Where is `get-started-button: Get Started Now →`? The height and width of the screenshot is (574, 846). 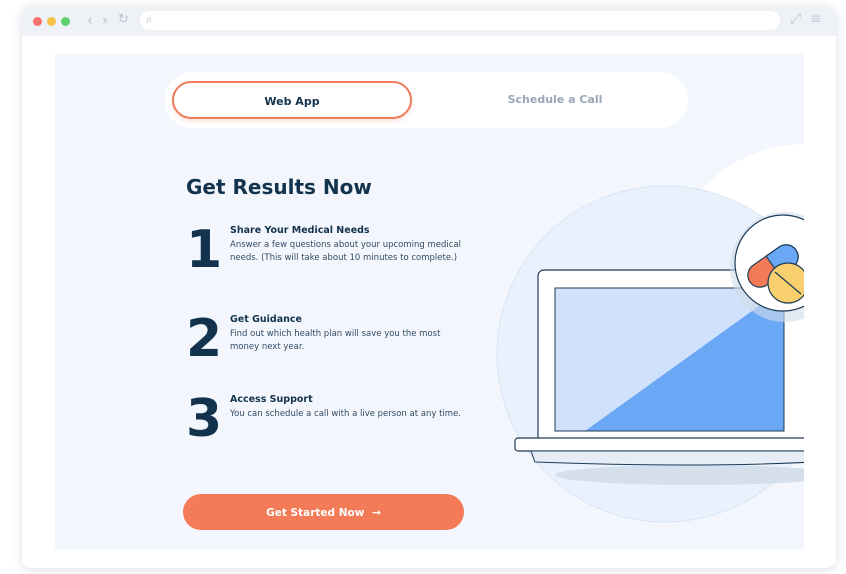 get-started-button: Get Started Now → is located at coordinates (323, 512).